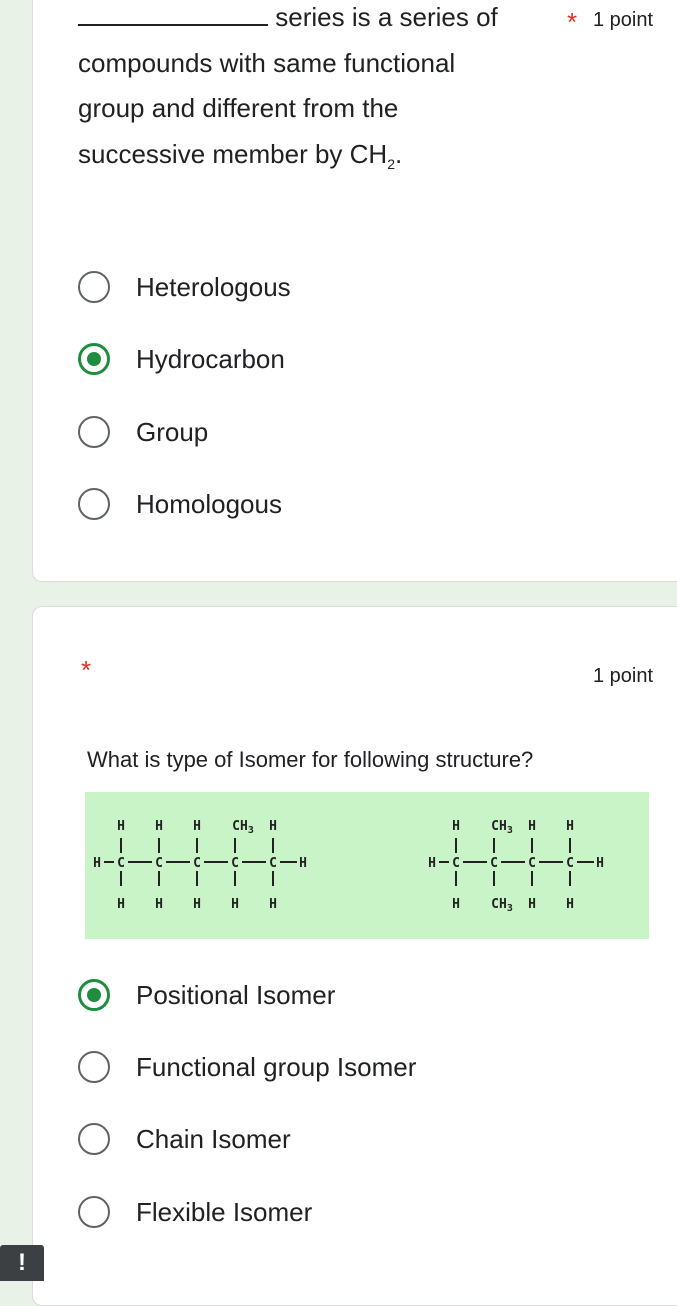 This screenshot has height=1306, width=677. I want to click on structure-left: H C H H C H H C H H C CH3 H C H H H, so click(200, 865).